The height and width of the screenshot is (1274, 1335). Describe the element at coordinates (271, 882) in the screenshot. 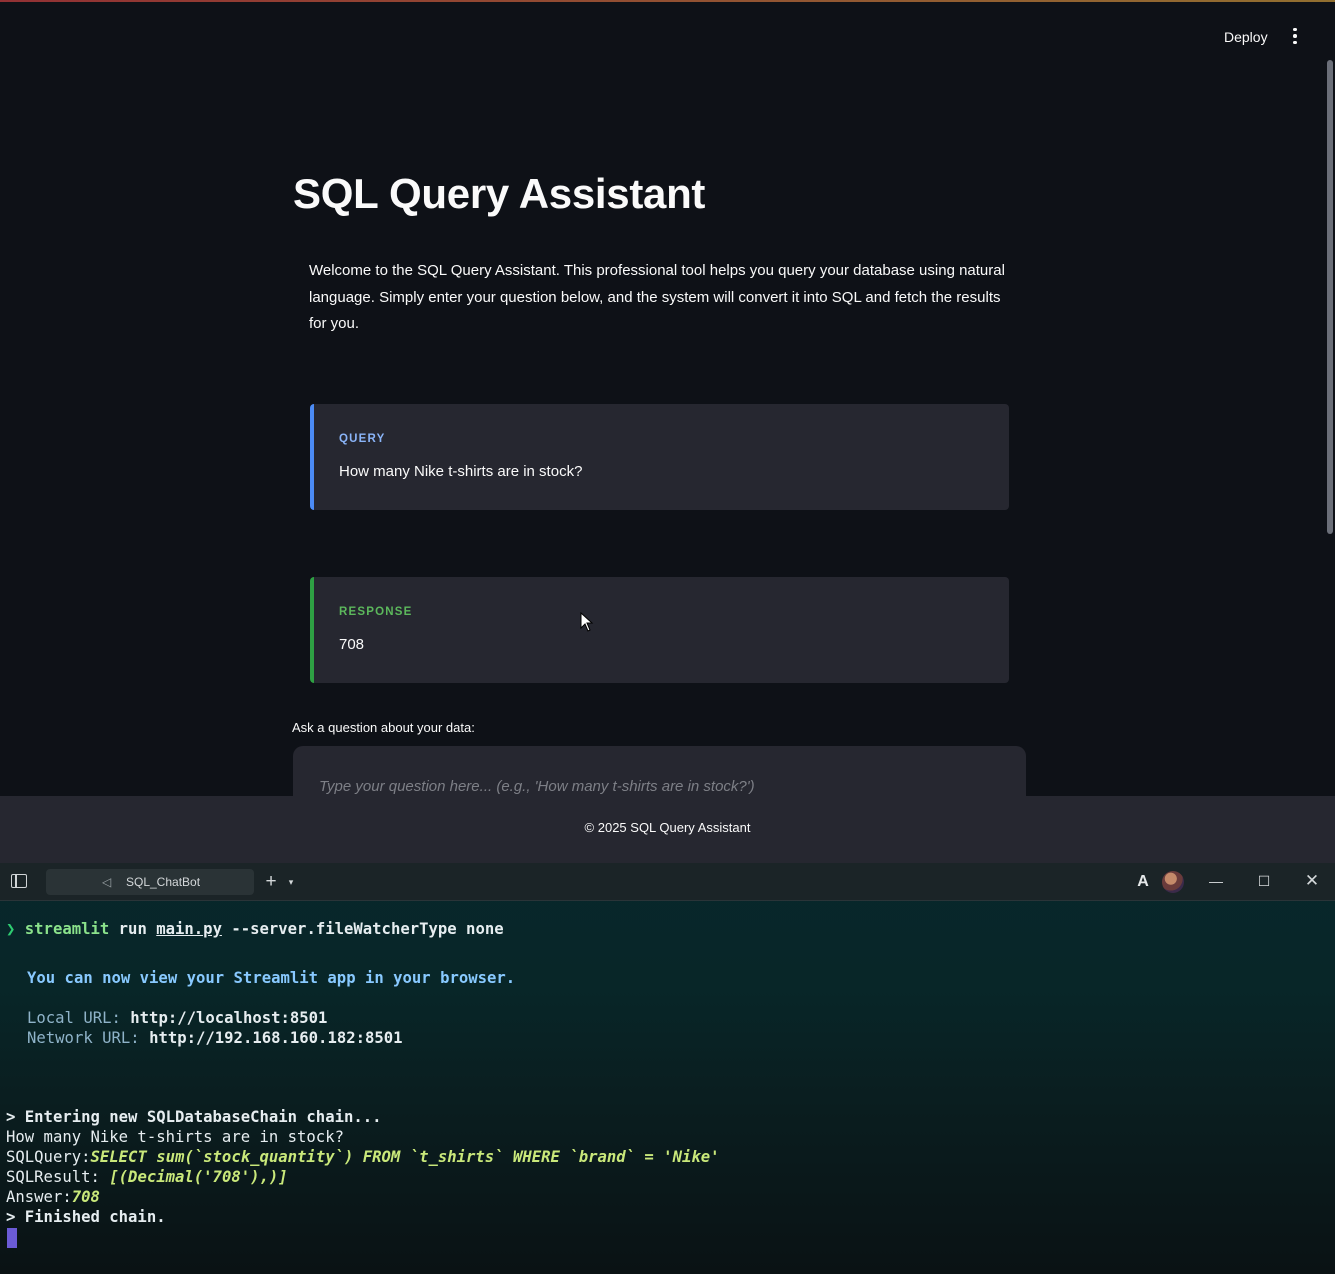

I see `plus-icon: +` at that location.